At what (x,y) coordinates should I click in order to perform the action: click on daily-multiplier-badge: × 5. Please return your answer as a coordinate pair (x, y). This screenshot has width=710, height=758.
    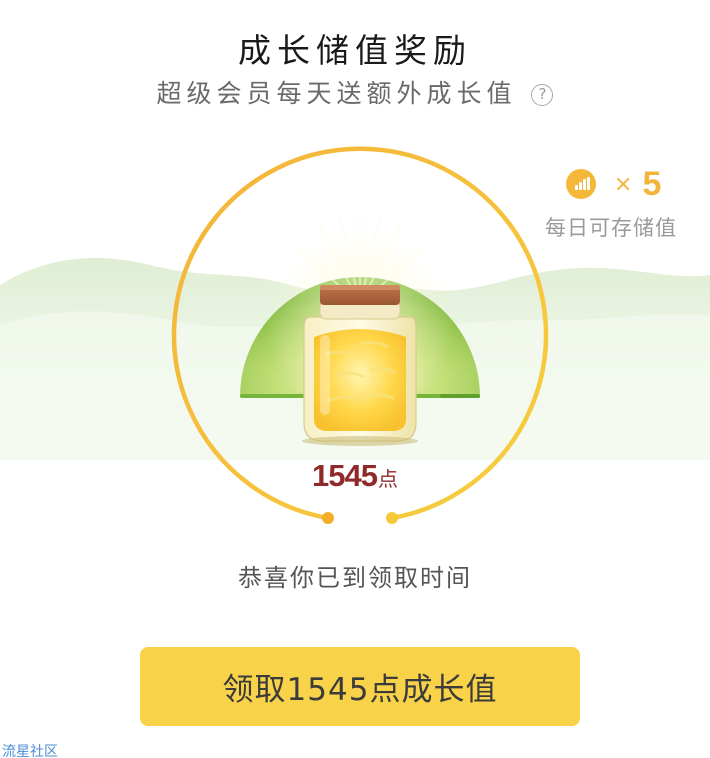
    Looking at the image, I should click on (613, 184).